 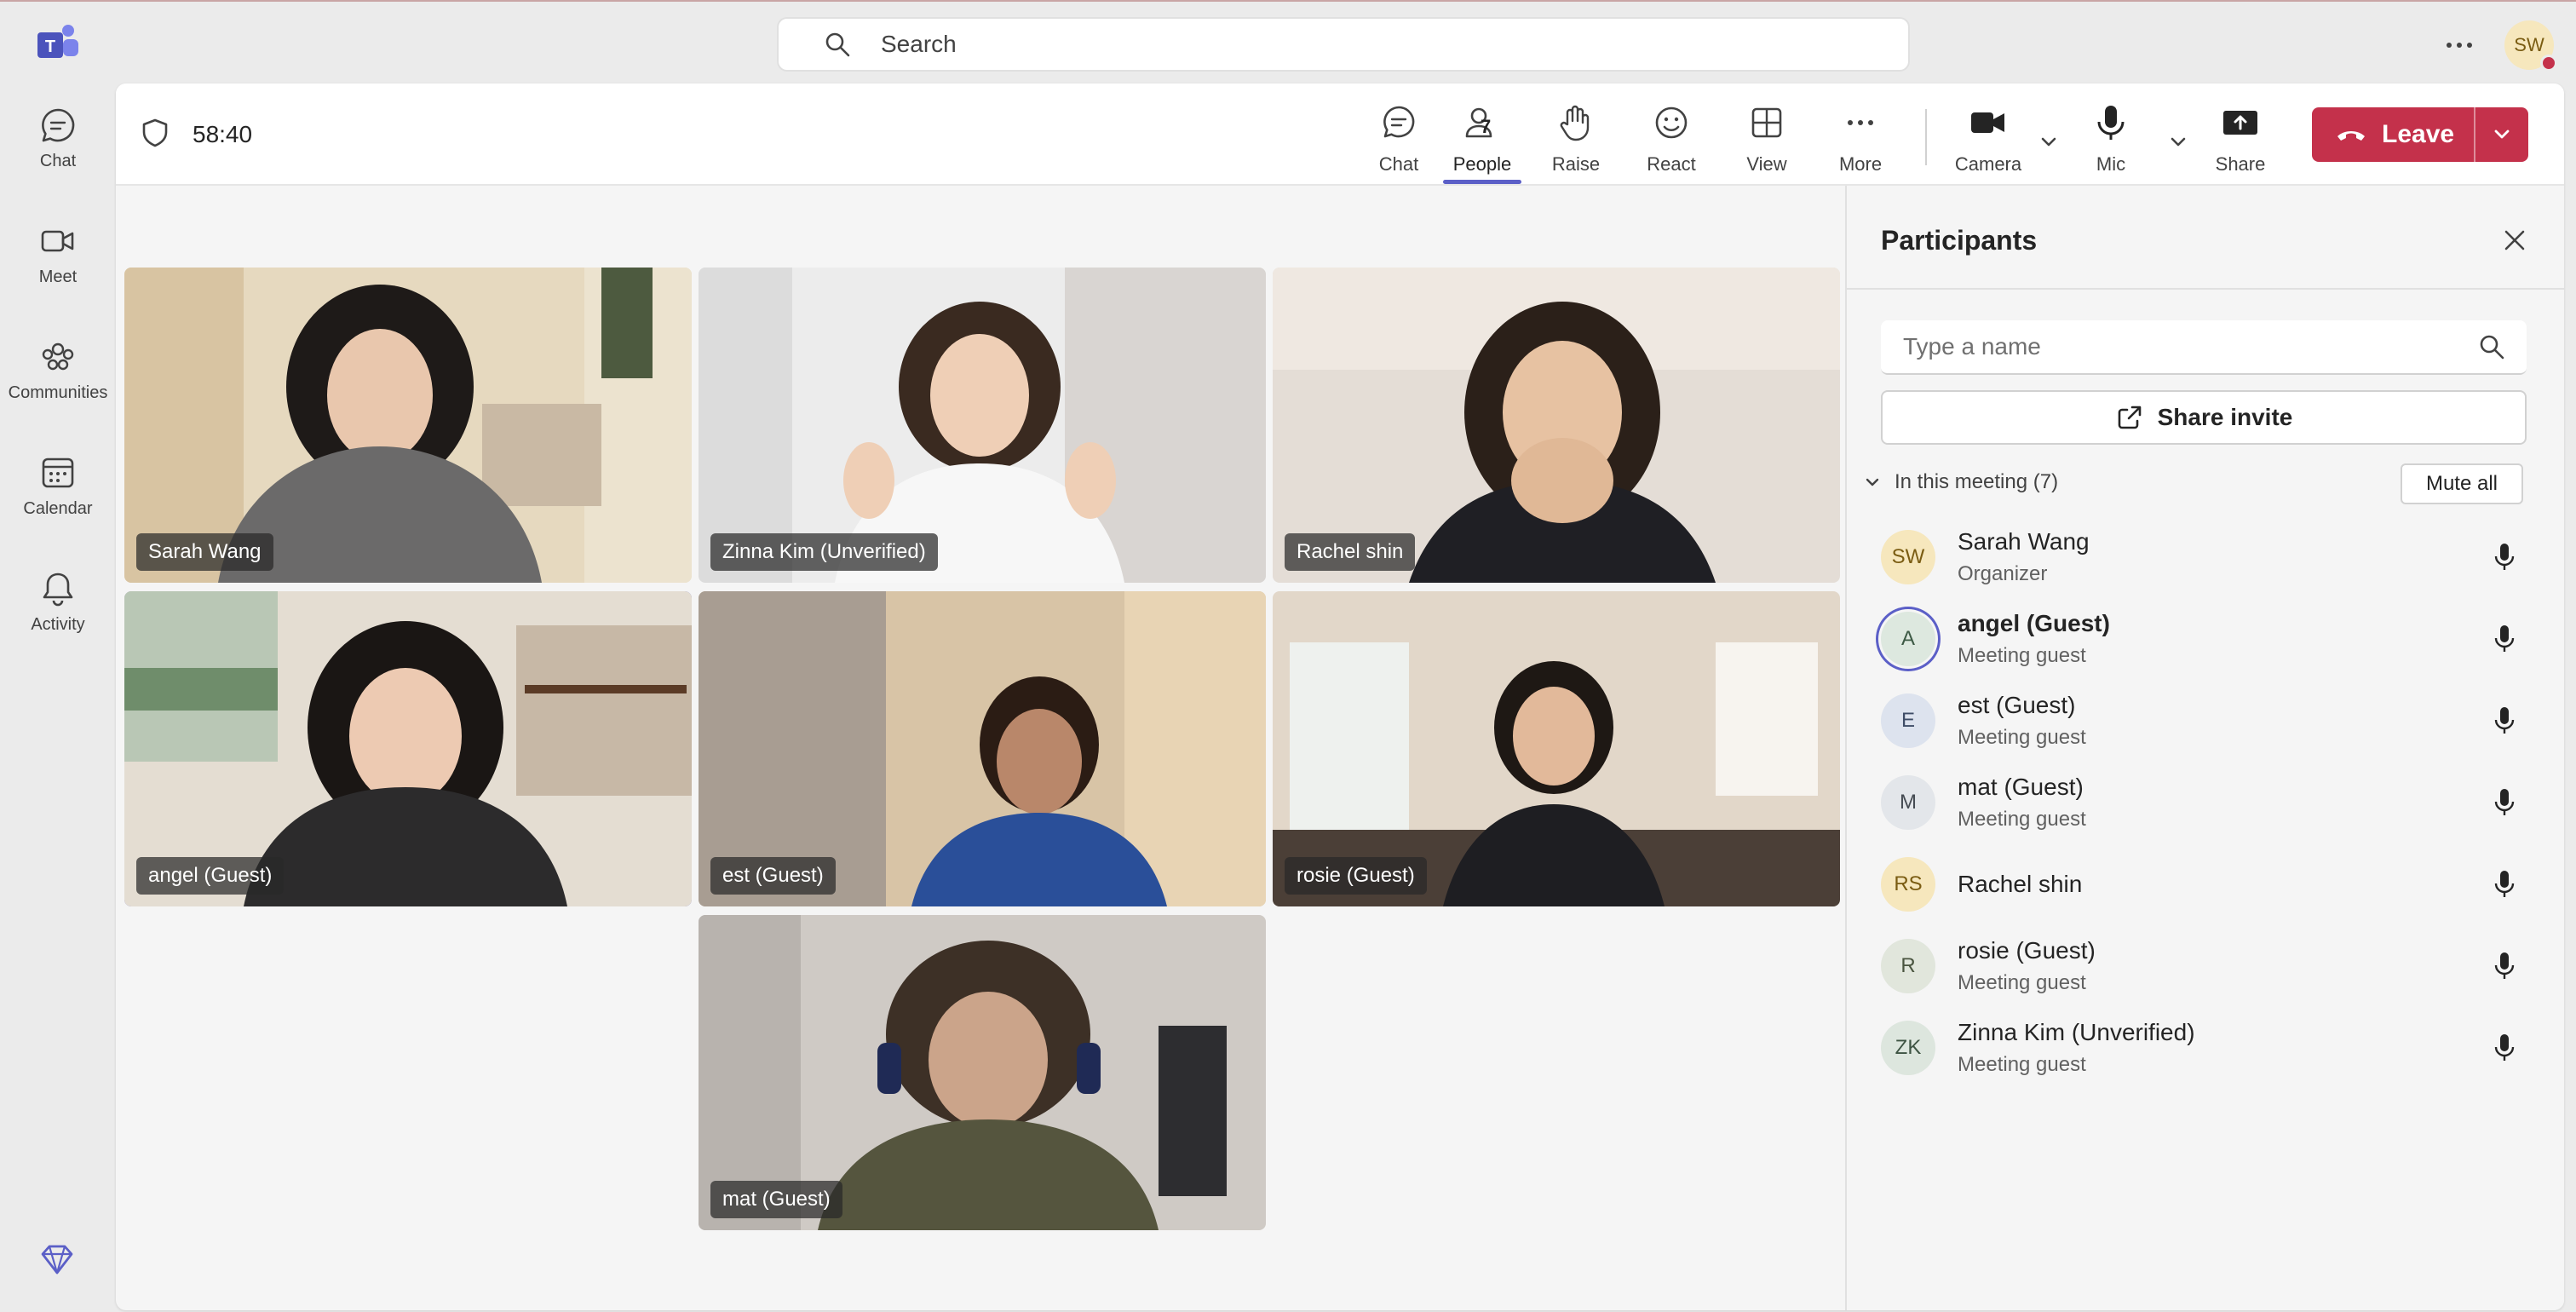 What do you see at coordinates (2209, 721) in the screenshot?
I see `participant-row: Eest (Guest) Meeting guest` at bounding box center [2209, 721].